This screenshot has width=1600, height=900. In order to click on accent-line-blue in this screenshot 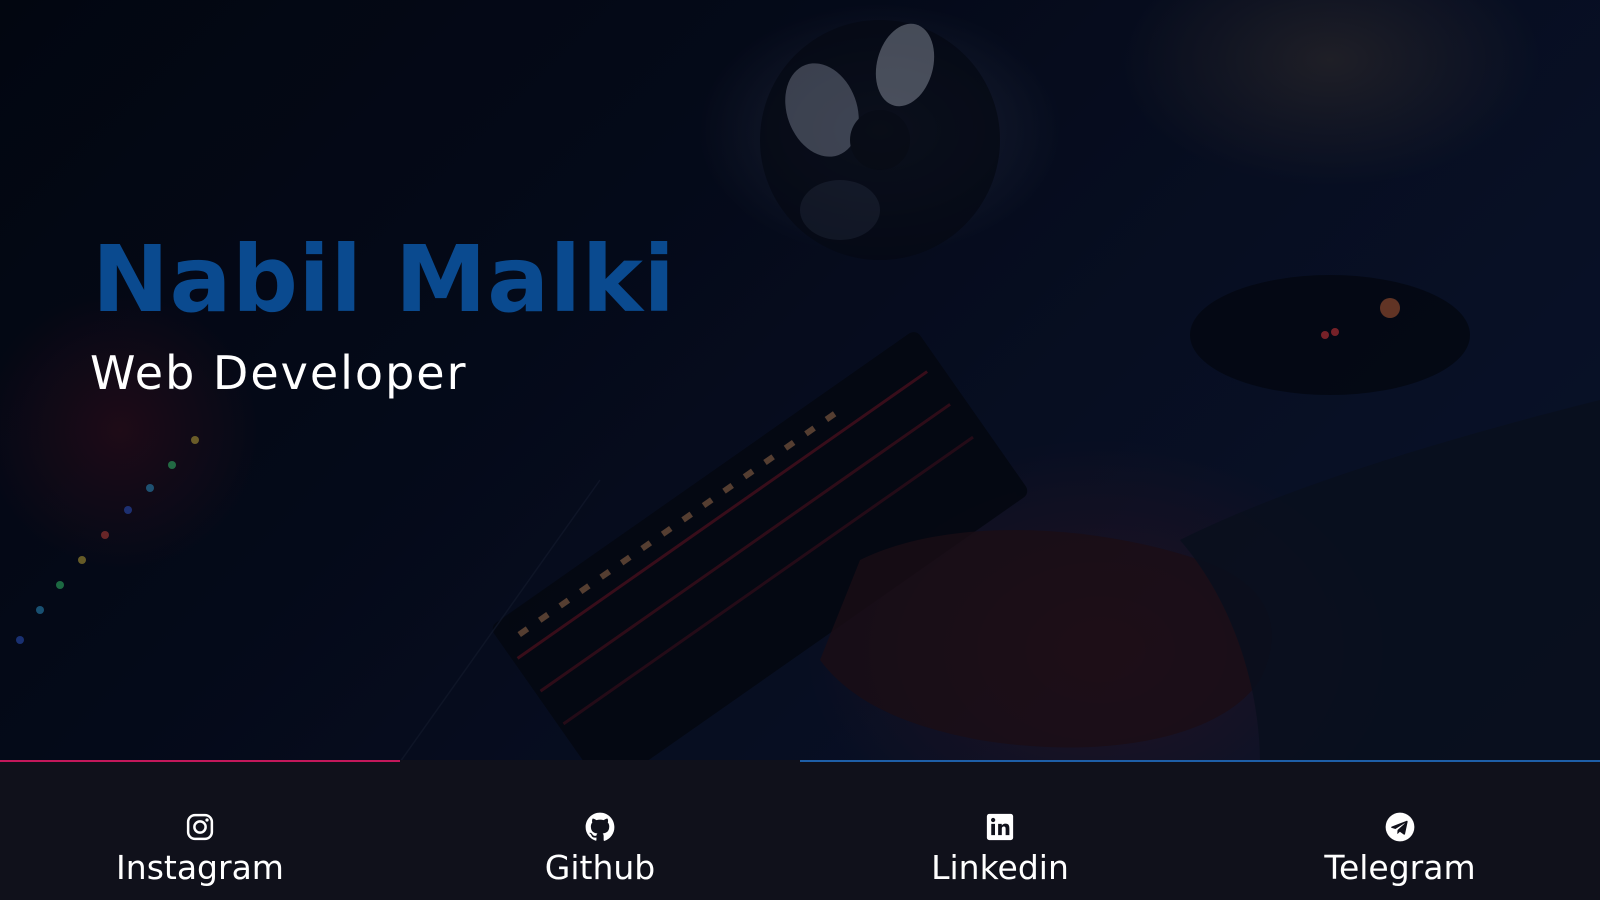, I will do `click(1200, 761)`.